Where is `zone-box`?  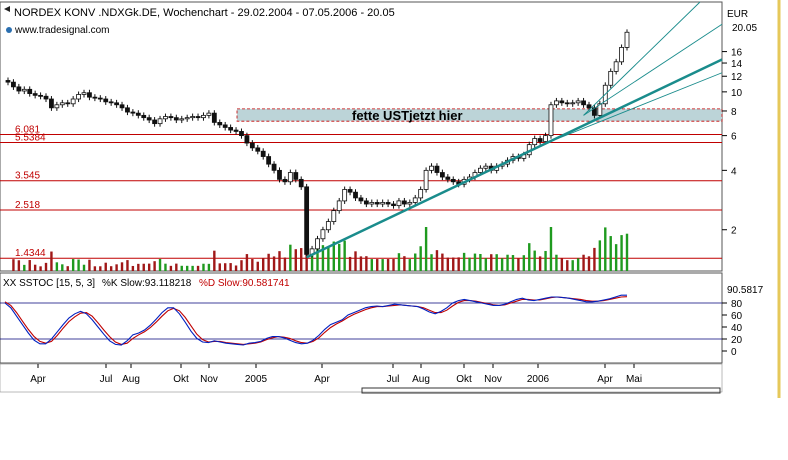
zone-box is located at coordinates (479, 115).